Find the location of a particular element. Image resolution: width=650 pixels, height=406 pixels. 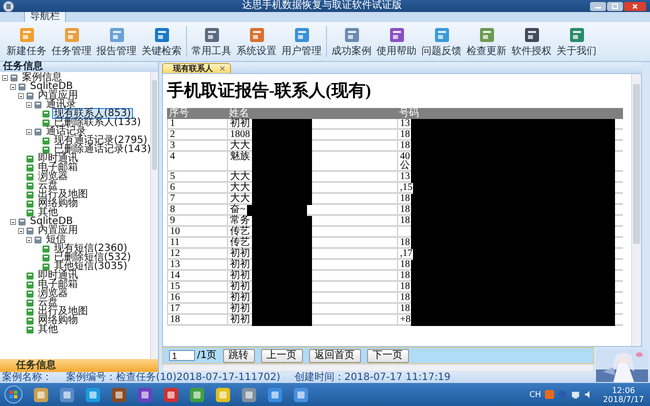

toolbar-button: 新建任务 is located at coordinates (26, 41).